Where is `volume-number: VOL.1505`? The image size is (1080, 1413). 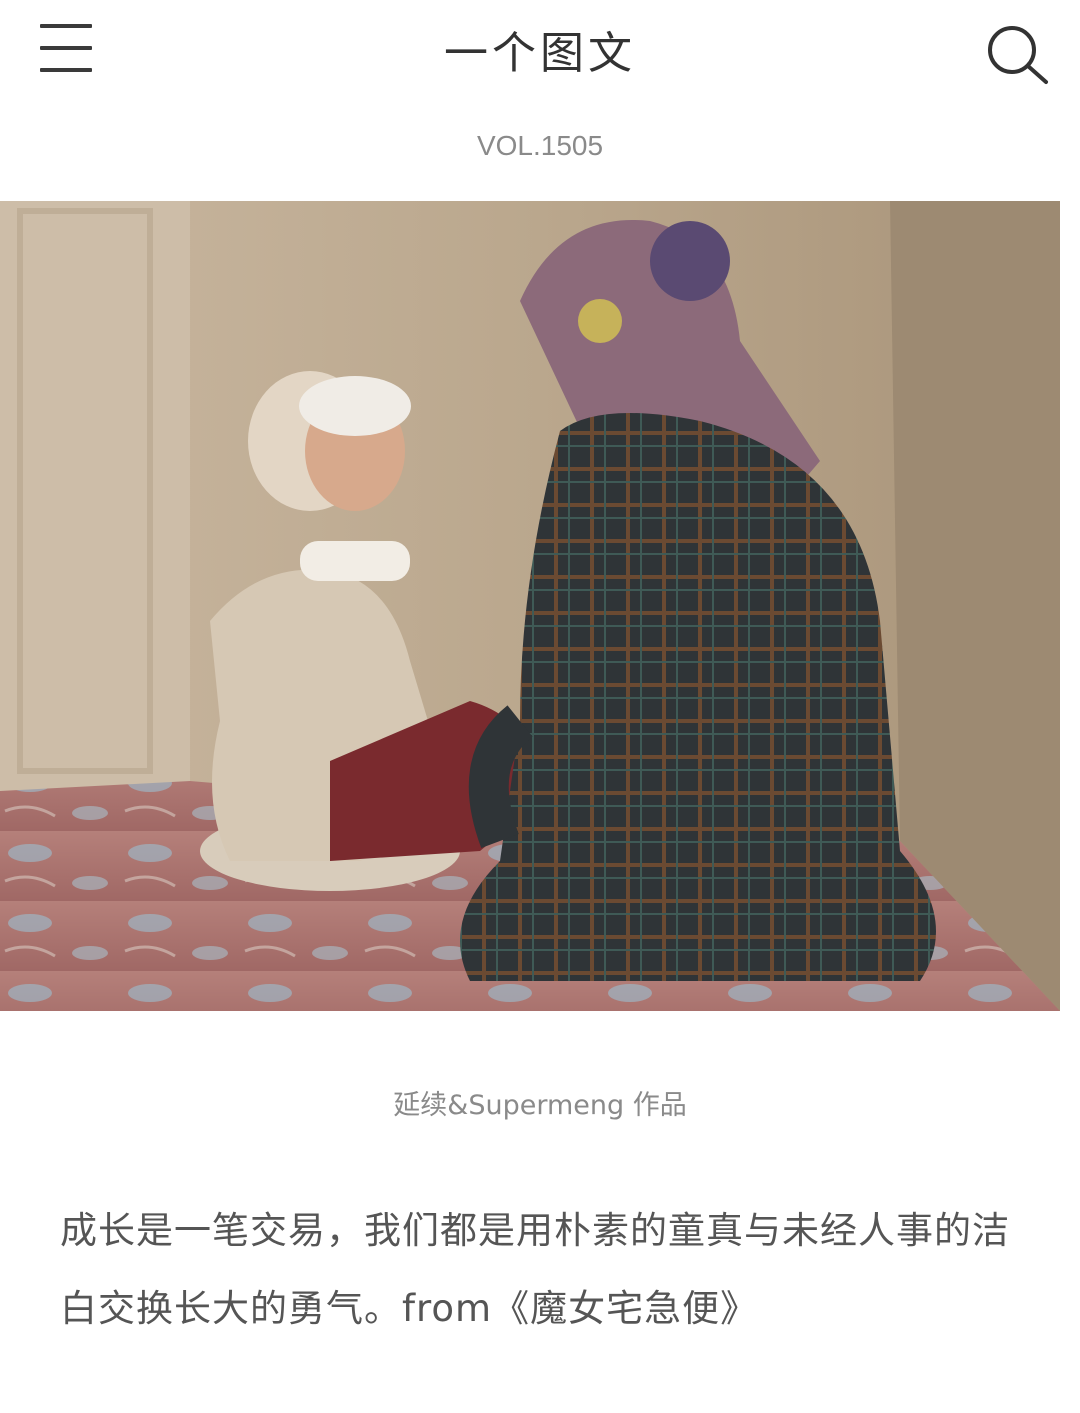
volume-number: VOL.1505 is located at coordinates (540, 145).